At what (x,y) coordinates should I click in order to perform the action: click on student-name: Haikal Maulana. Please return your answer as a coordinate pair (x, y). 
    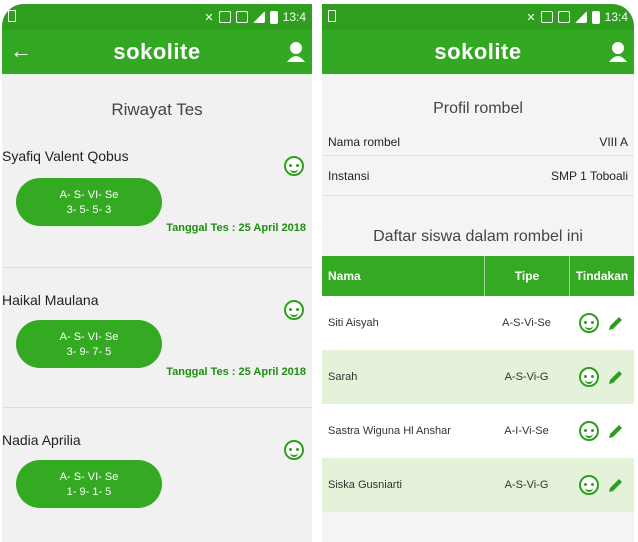
    Looking at the image, I should click on (50, 300).